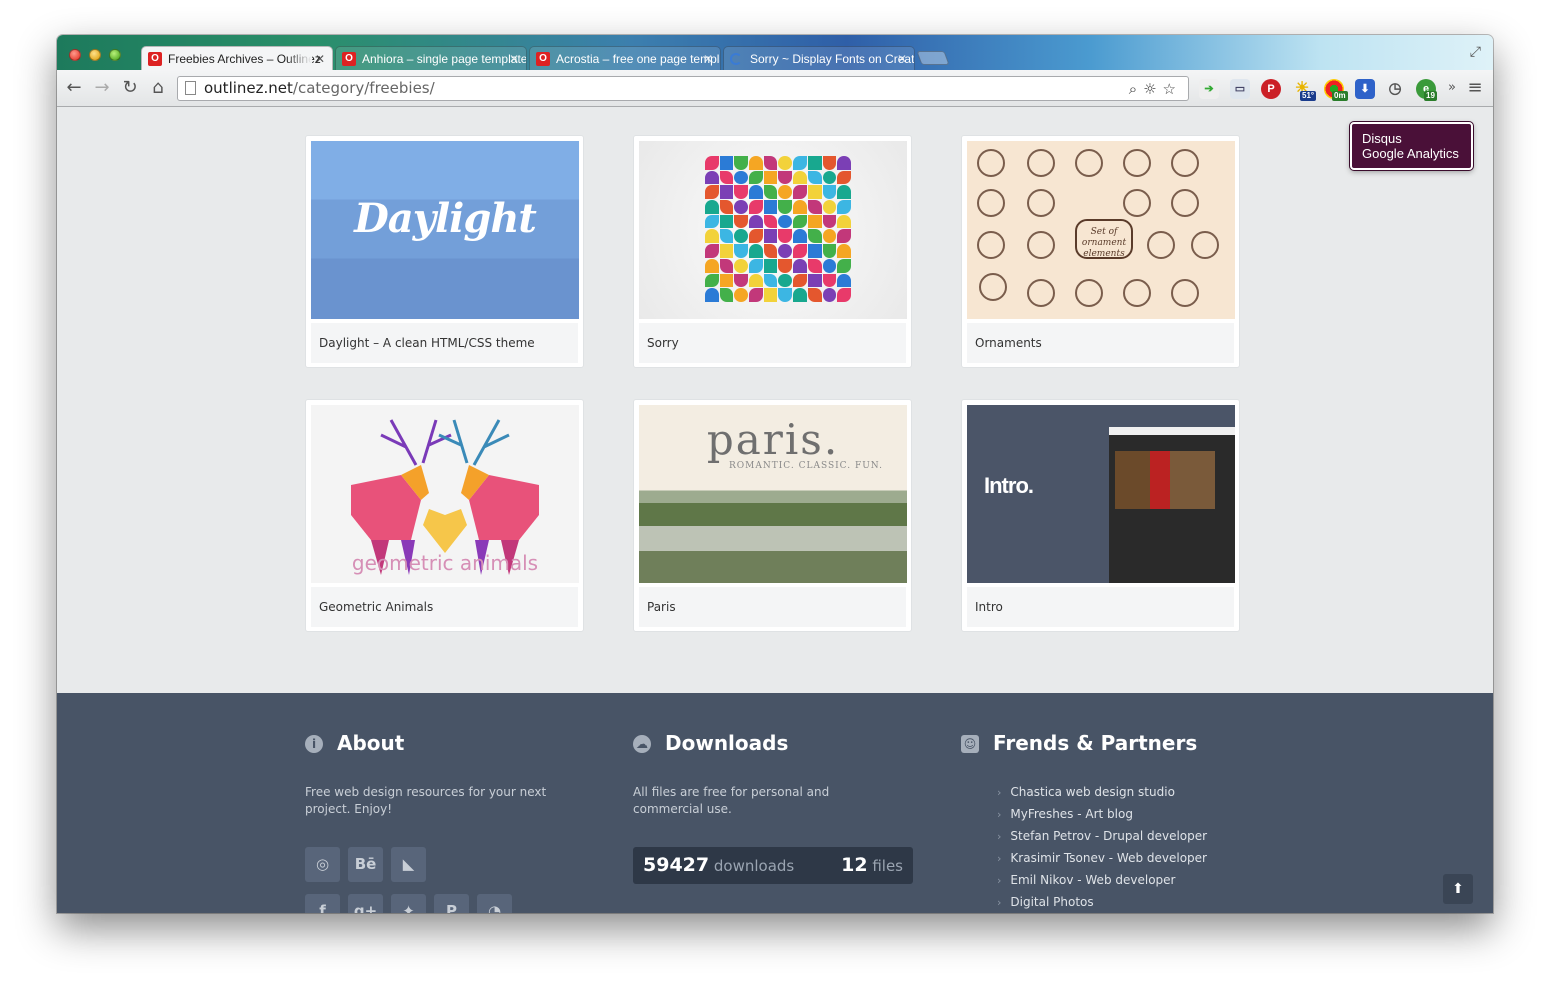 This screenshot has height=992, width=1550. What do you see at coordinates (237, 58) in the screenshot?
I see `tab-freebies-archives: O Freebies Archives – Outlinez ✕` at bounding box center [237, 58].